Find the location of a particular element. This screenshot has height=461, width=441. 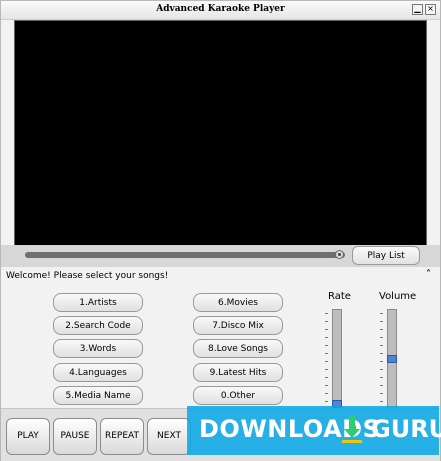

volume-slider-thumb is located at coordinates (392, 359).